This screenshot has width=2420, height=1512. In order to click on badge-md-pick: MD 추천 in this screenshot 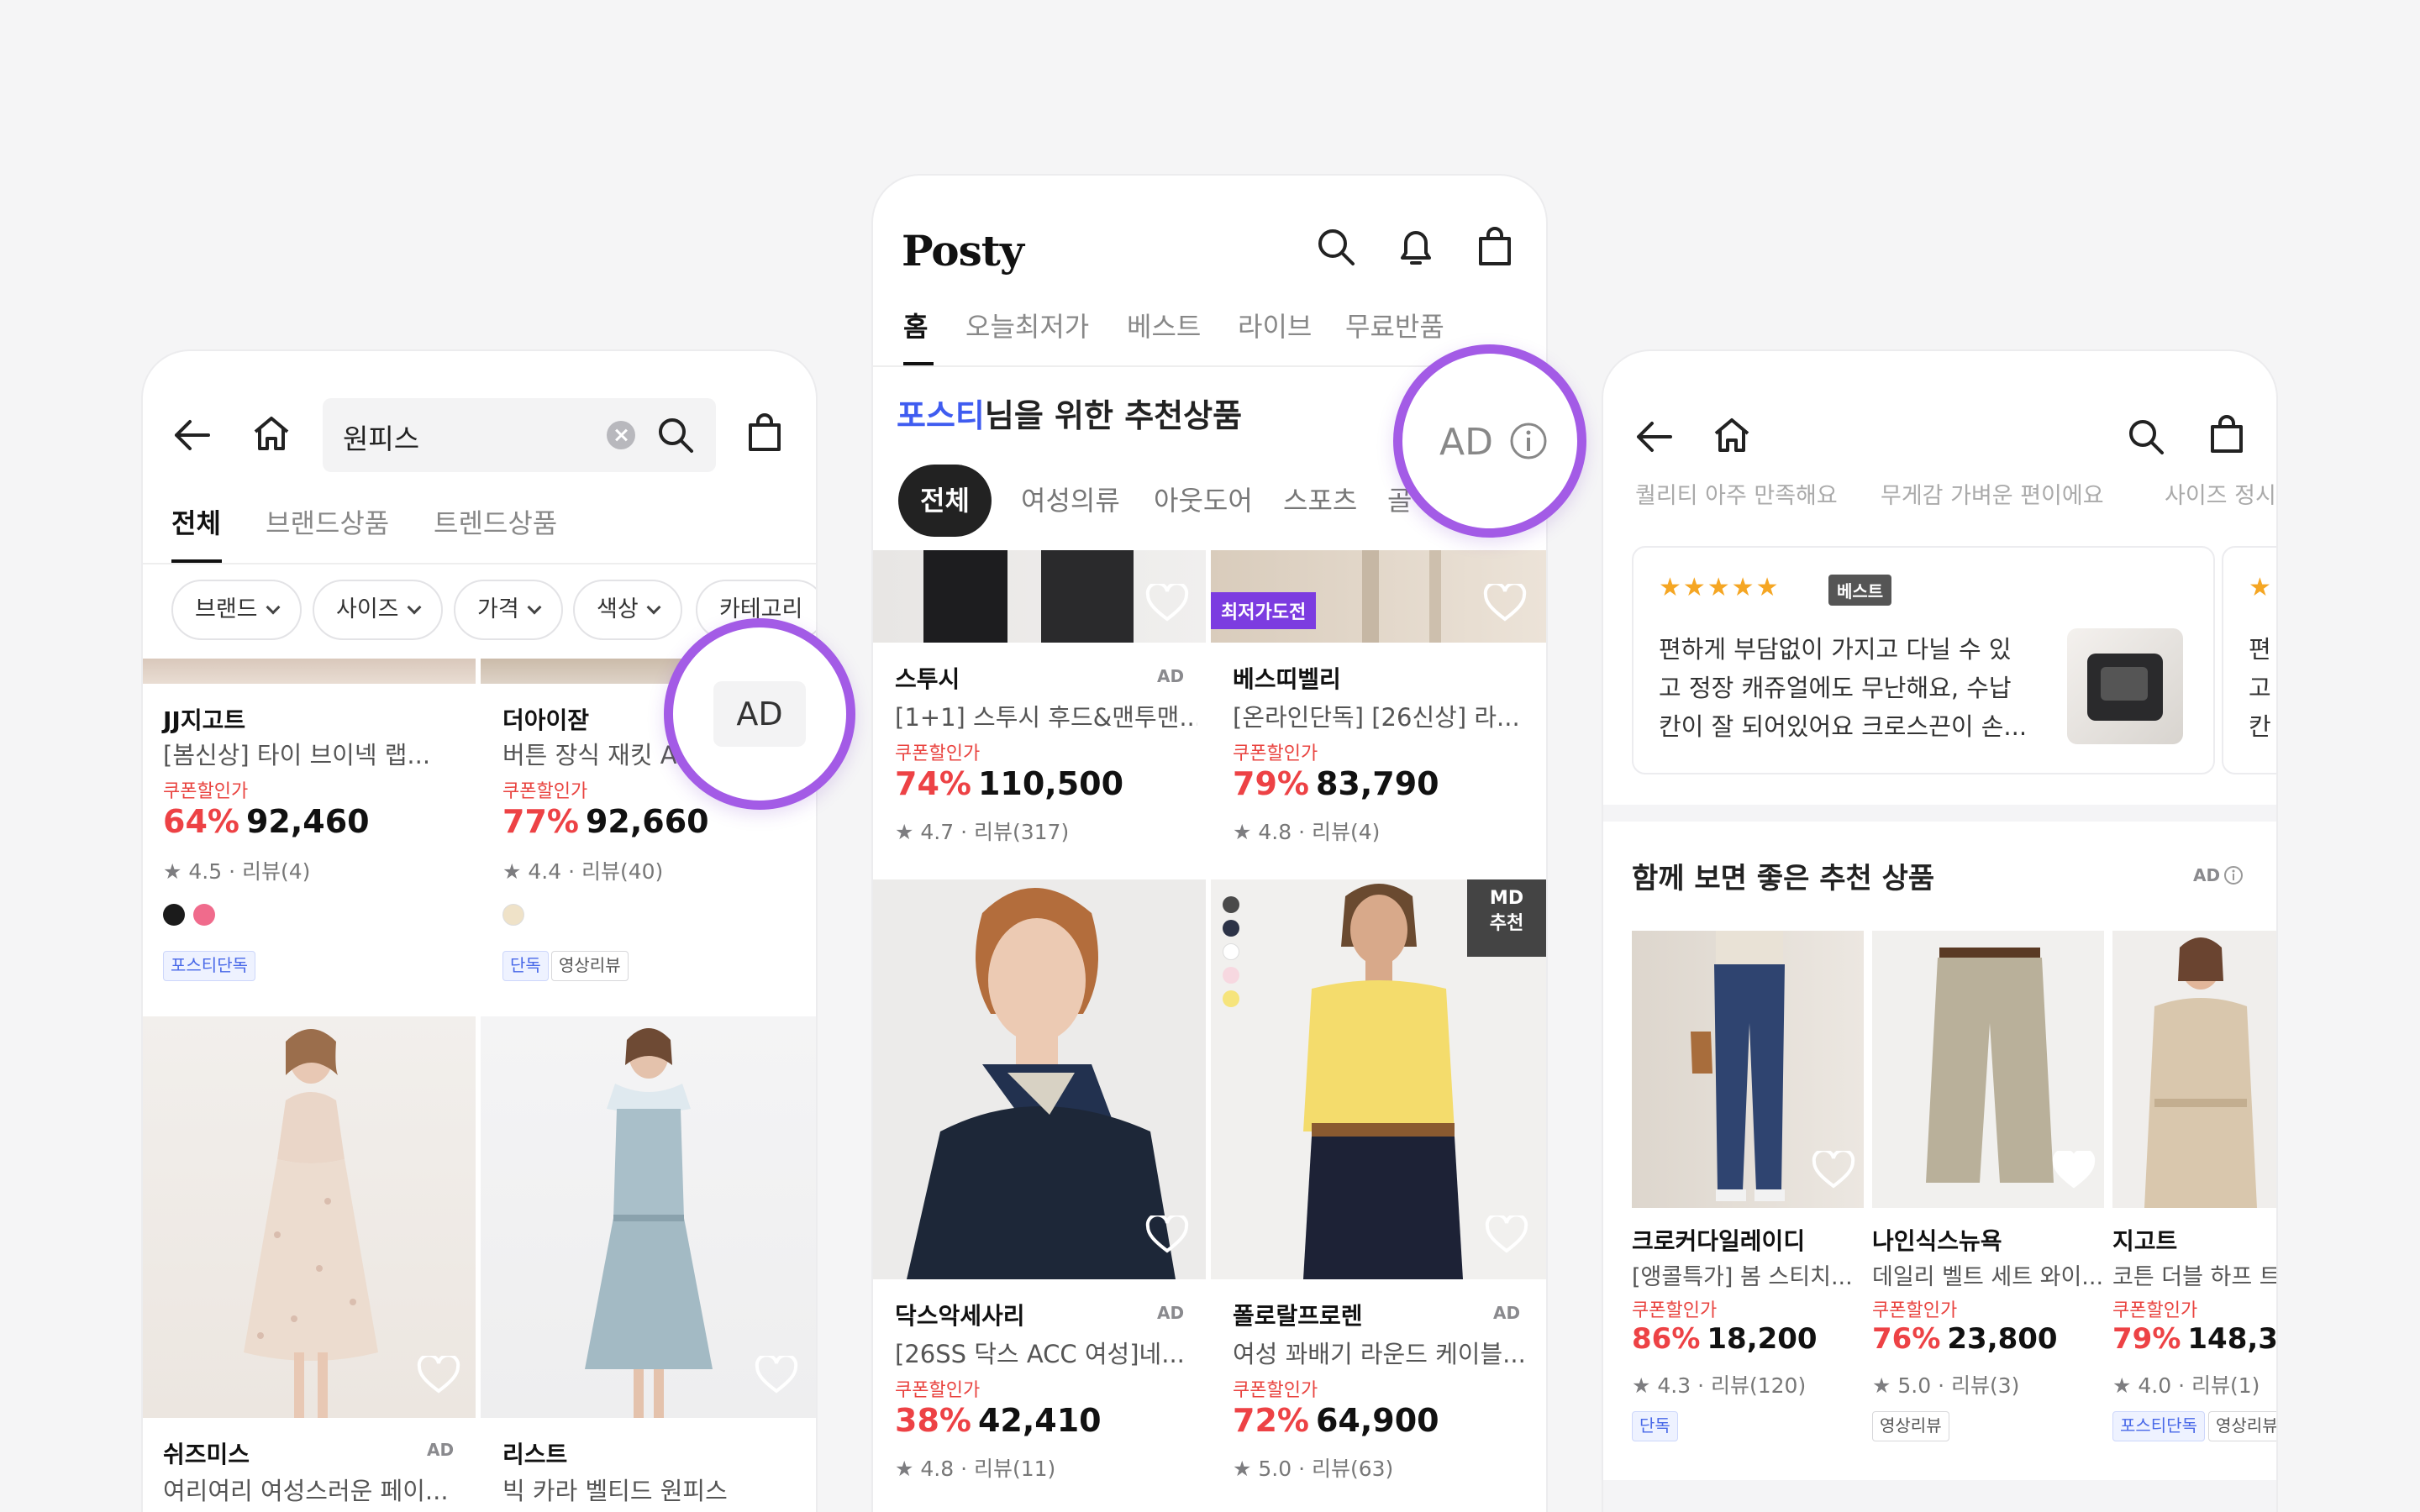, I will do `click(1506, 918)`.